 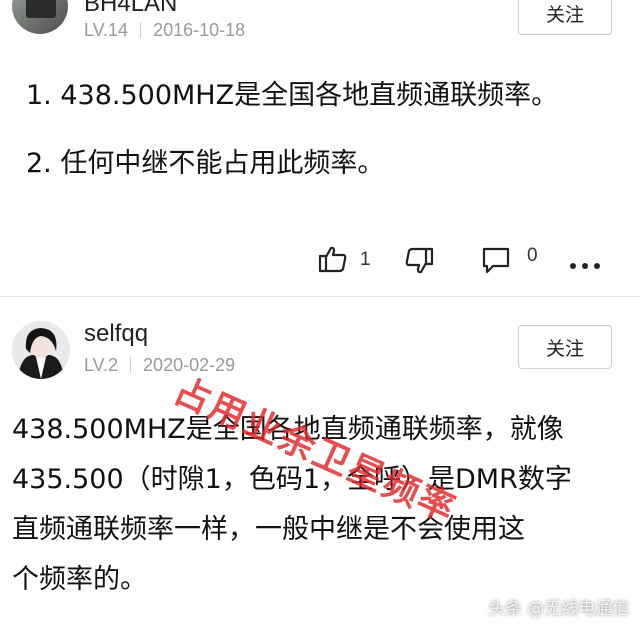 What do you see at coordinates (365, 259) in the screenshot?
I see `like-count: 1` at bounding box center [365, 259].